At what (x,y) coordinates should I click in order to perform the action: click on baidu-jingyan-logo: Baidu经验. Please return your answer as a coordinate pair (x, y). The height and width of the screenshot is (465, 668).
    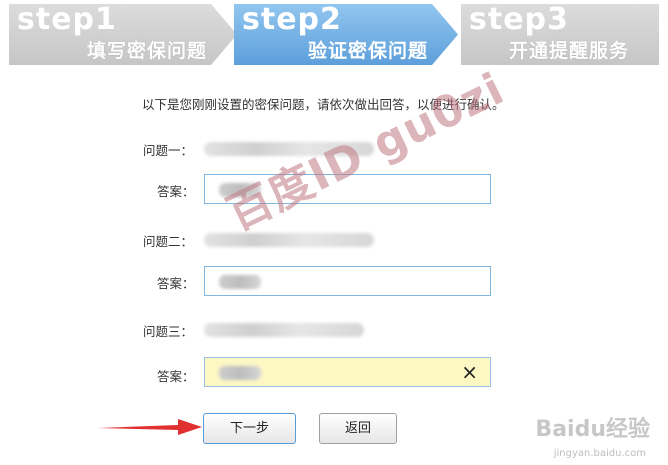
    Looking at the image, I should click on (592, 429).